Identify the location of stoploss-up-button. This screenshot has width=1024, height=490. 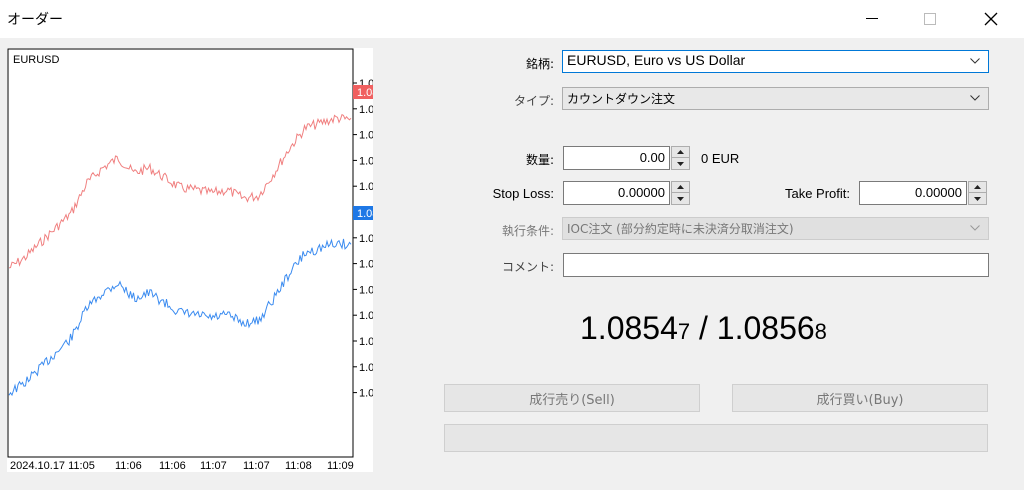
(680, 187).